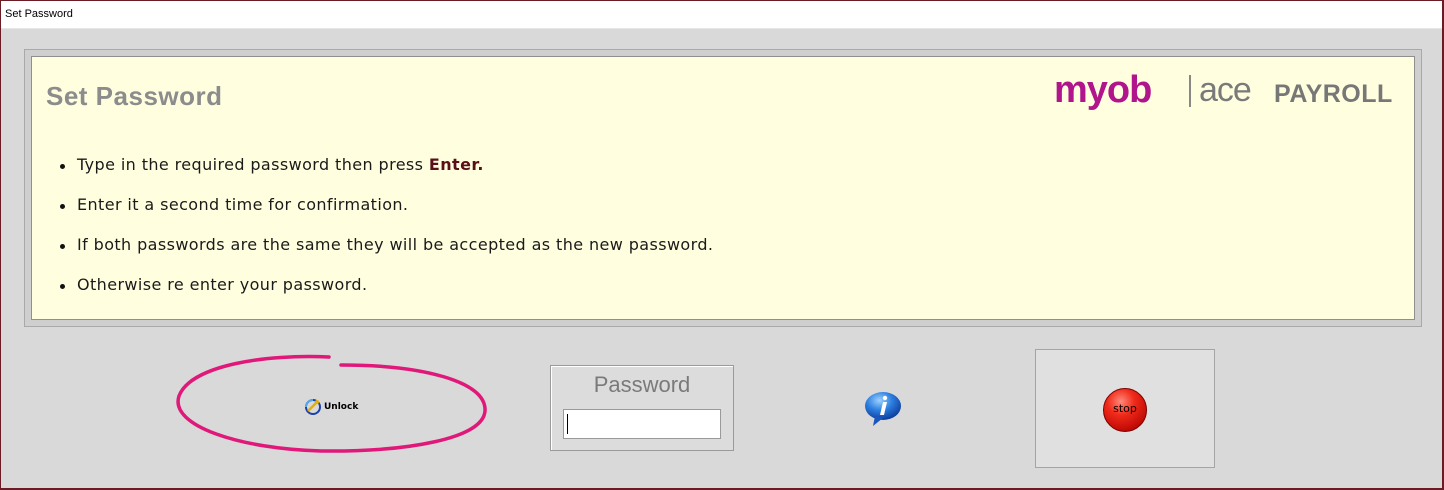 The height and width of the screenshot is (490, 1444). What do you see at coordinates (386, 295) in the screenshot?
I see `instruction-item: Otherwise re enter your password.` at bounding box center [386, 295].